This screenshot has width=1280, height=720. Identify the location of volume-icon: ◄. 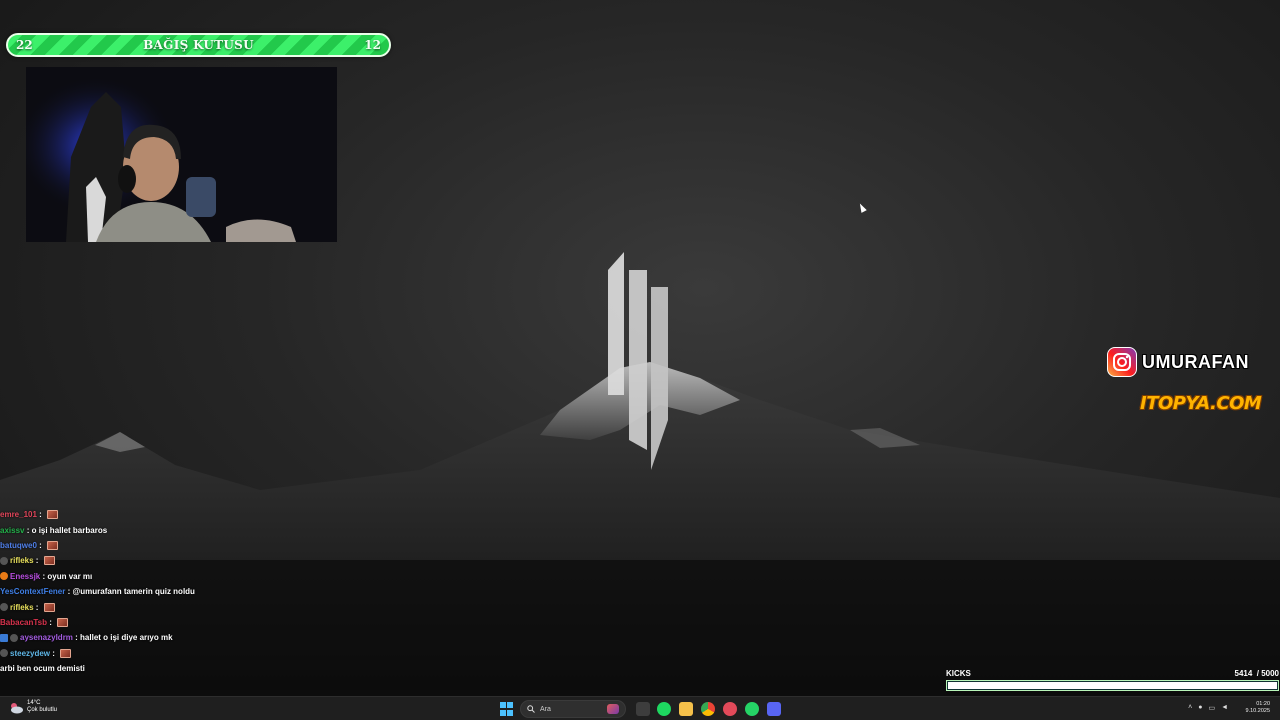
(1224, 708).